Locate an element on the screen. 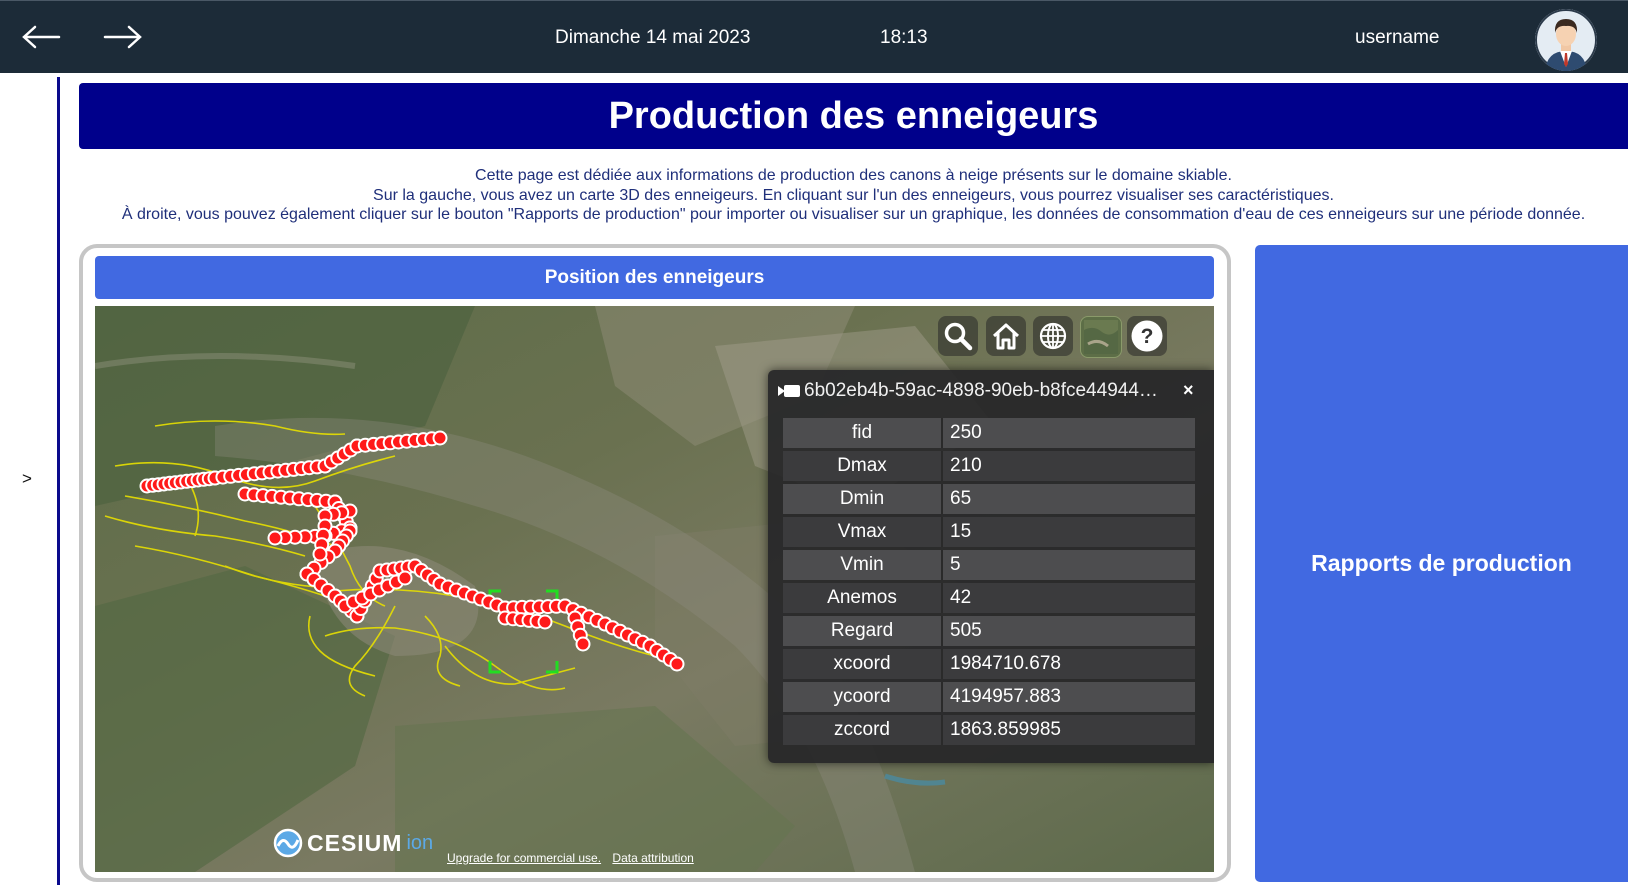  side-panel: > is located at coordinates (30, 481).